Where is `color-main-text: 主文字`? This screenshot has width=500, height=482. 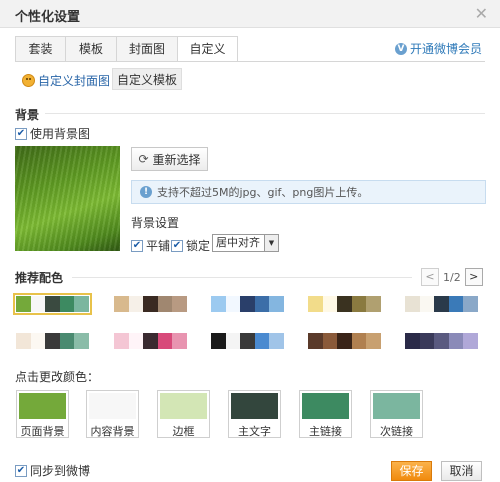
color-main-text: 主文字 is located at coordinates (254, 414).